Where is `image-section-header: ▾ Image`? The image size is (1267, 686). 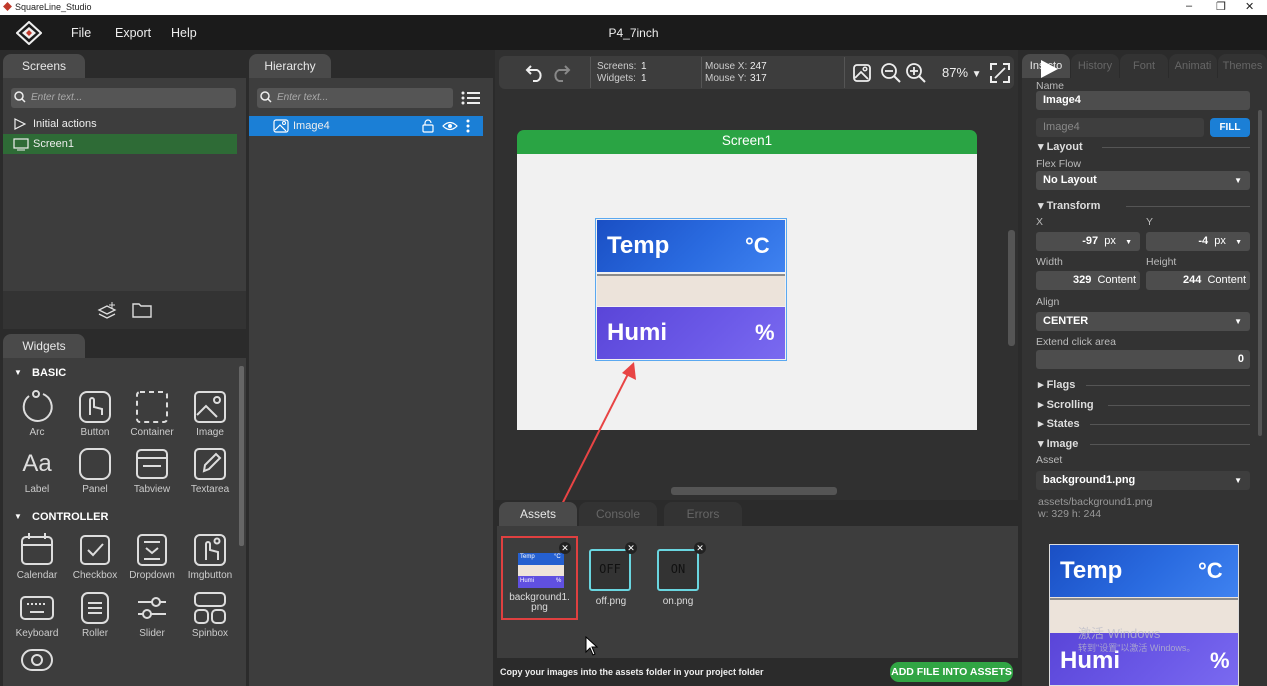
image-section-header: ▾ Image is located at coordinates (1144, 443).